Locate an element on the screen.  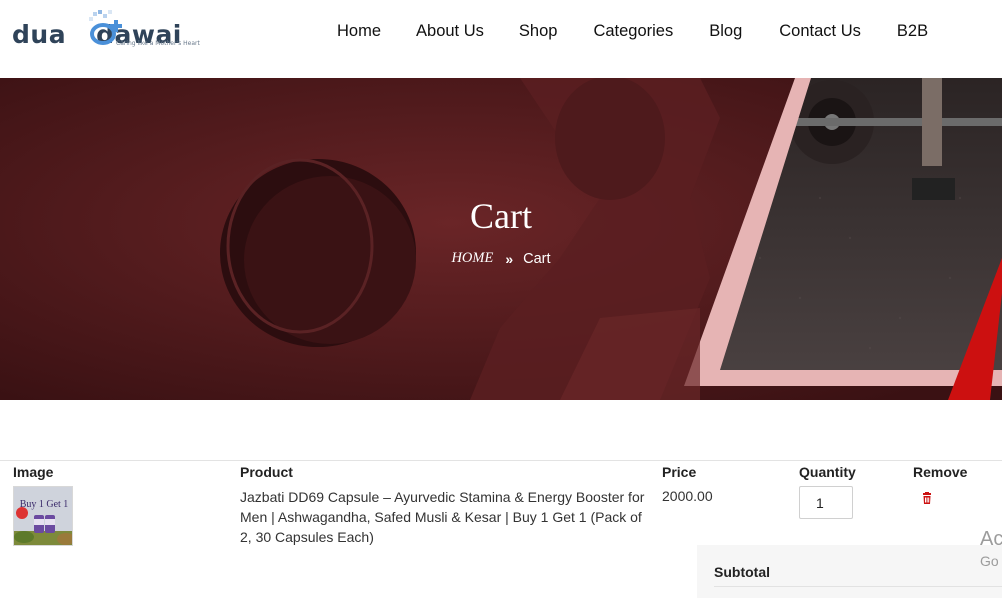
quantity-input is located at coordinates (826, 502).